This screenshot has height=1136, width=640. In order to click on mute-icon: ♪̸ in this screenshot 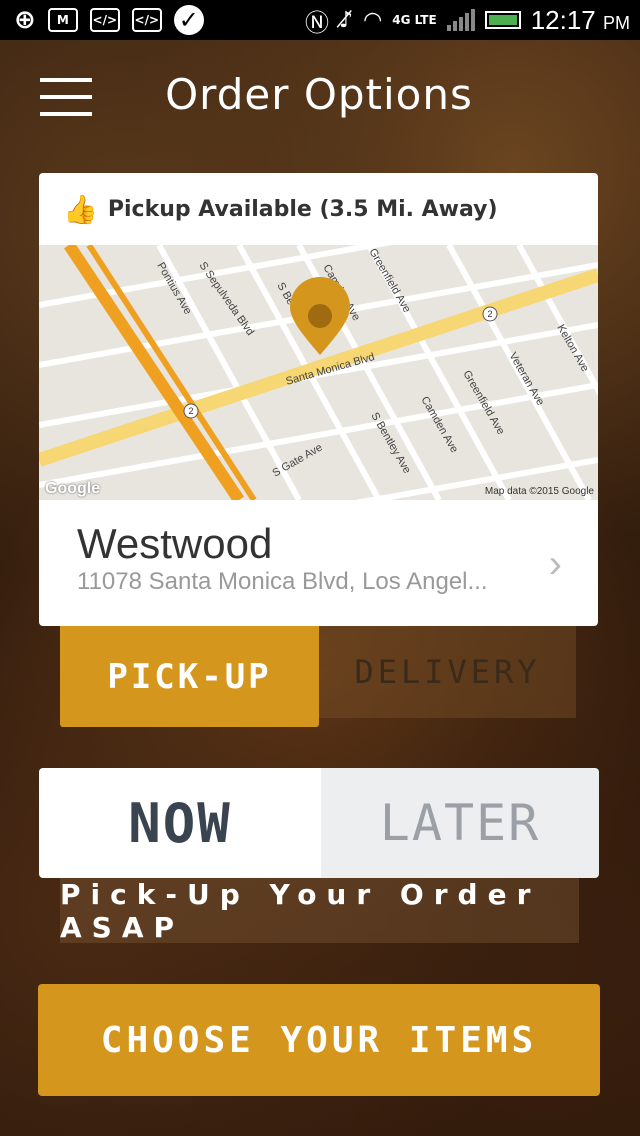, I will do `click(346, 20)`.